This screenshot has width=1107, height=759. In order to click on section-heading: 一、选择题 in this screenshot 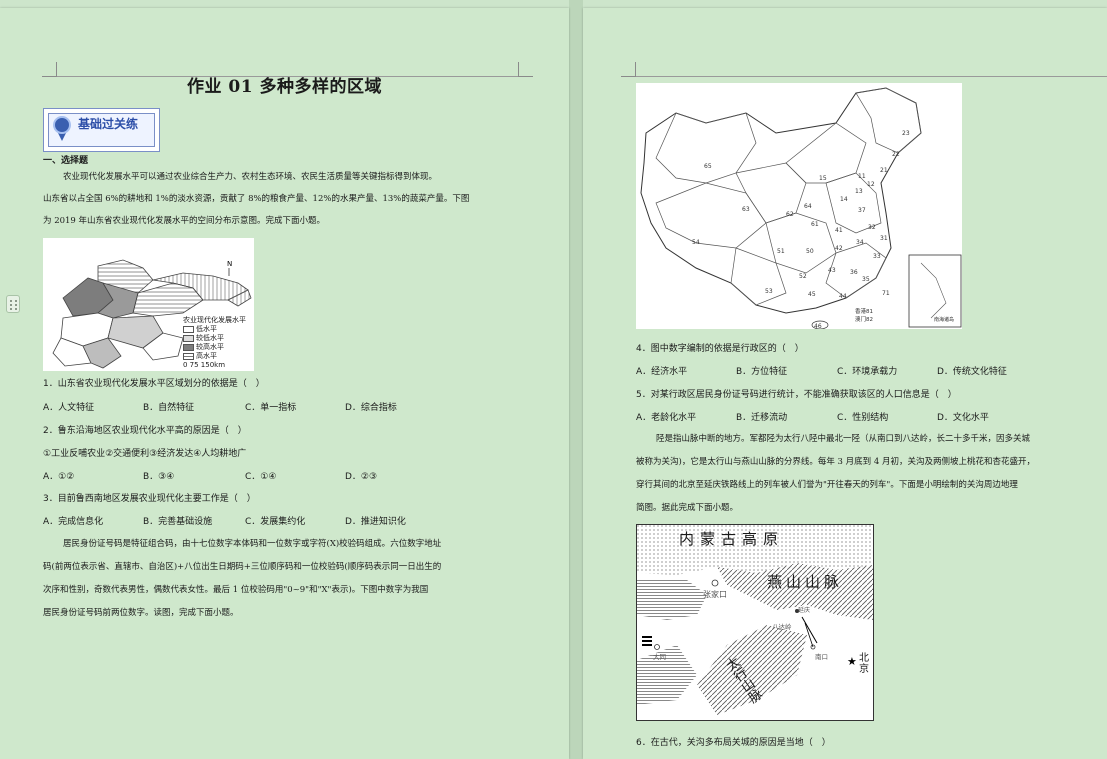, I will do `click(66, 161)`.